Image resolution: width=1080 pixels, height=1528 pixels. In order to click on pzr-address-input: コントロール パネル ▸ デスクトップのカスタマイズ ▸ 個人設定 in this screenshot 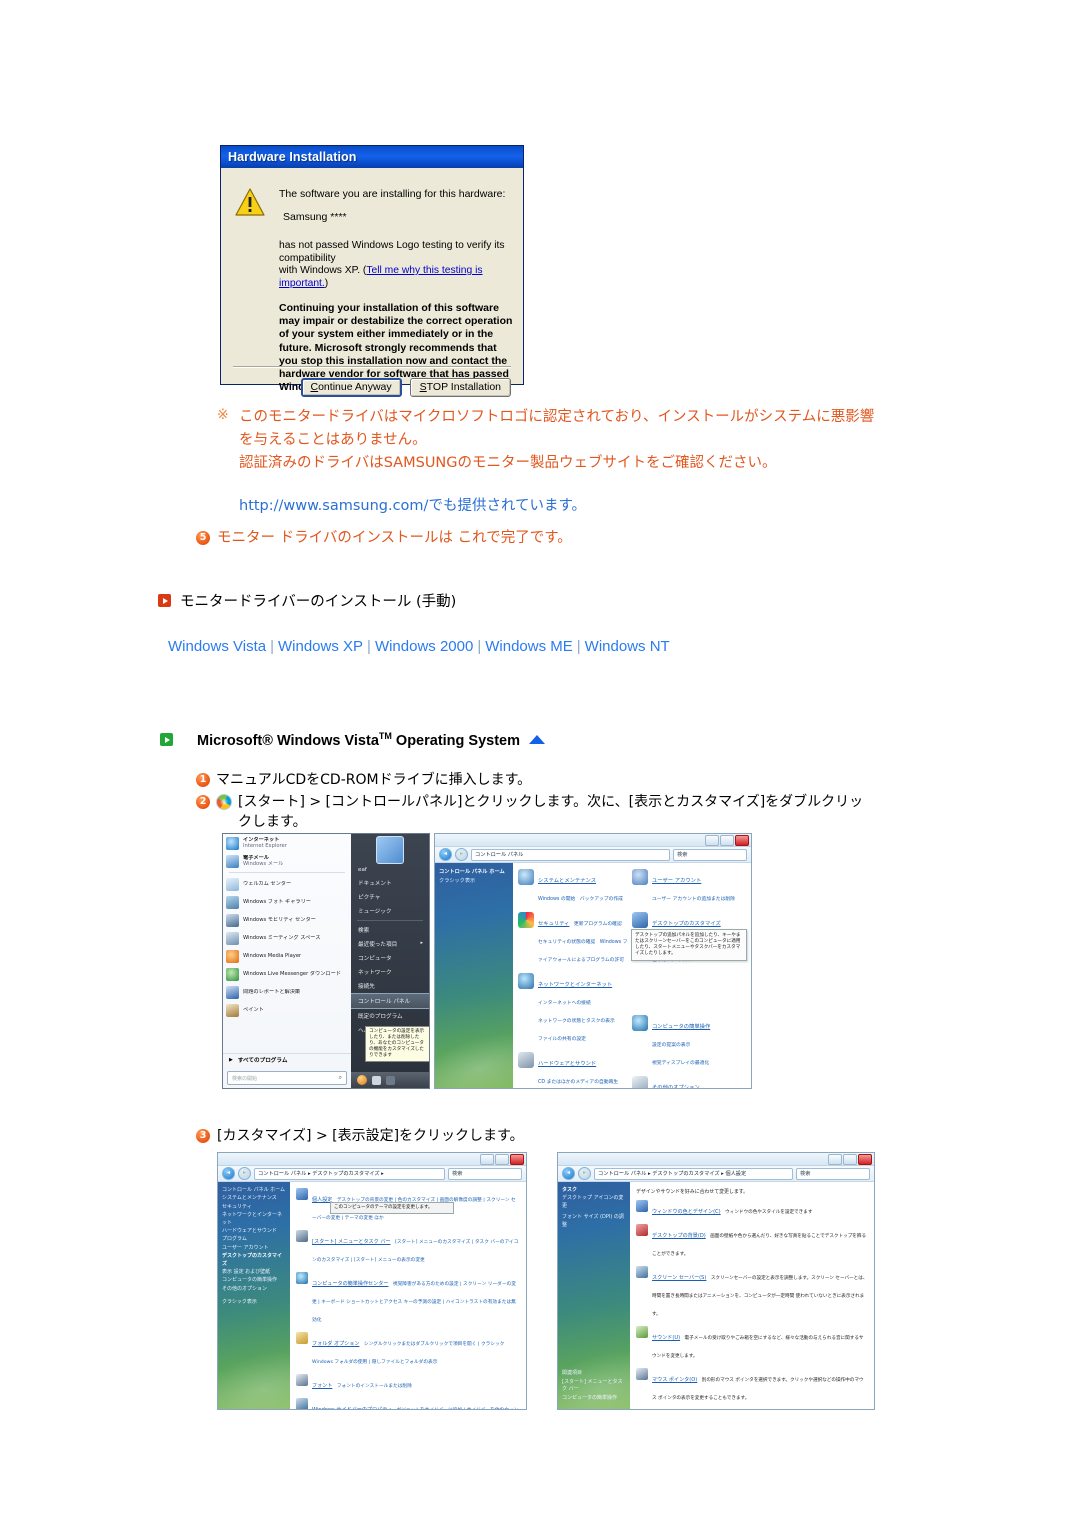, I will do `click(693, 1173)`.